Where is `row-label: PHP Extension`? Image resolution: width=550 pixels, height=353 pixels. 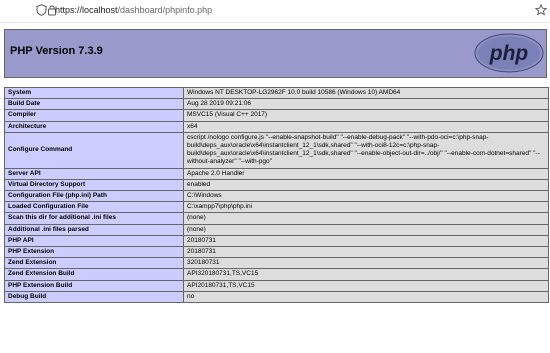 row-label: PHP Extension is located at coordinates (94, 252).